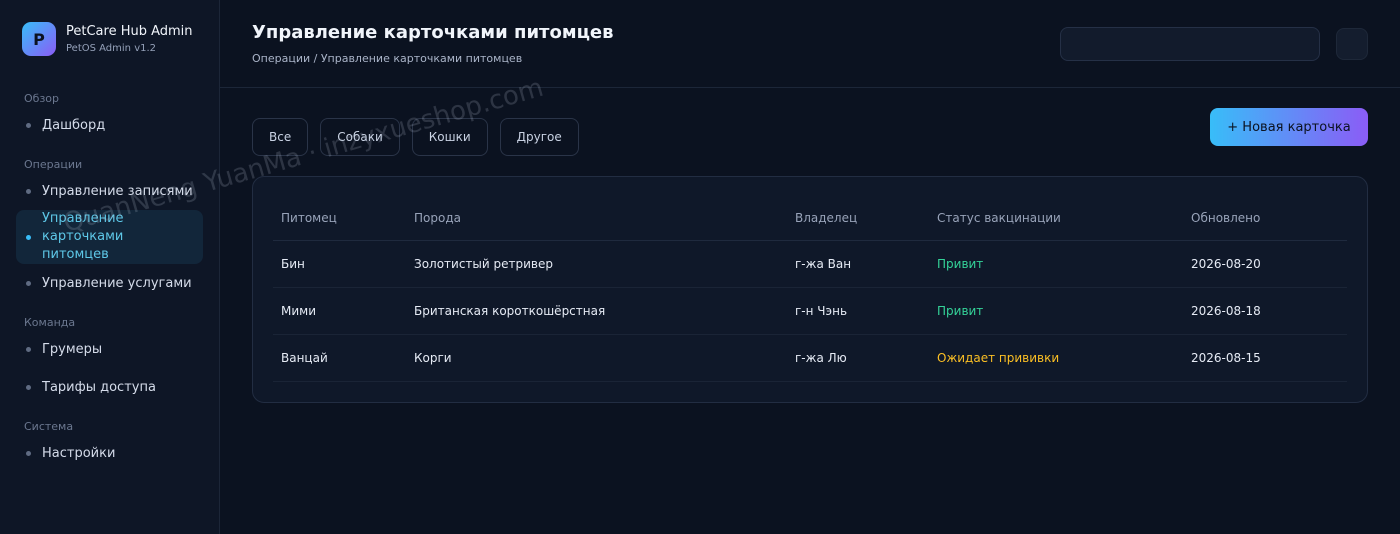 The width and height of the screenshot is (1400, 534). What do you see at coordinates (74, 125) in the screenshot?
I see `sidebar-item-label: Дашборд` at bounding box center [74, 125].